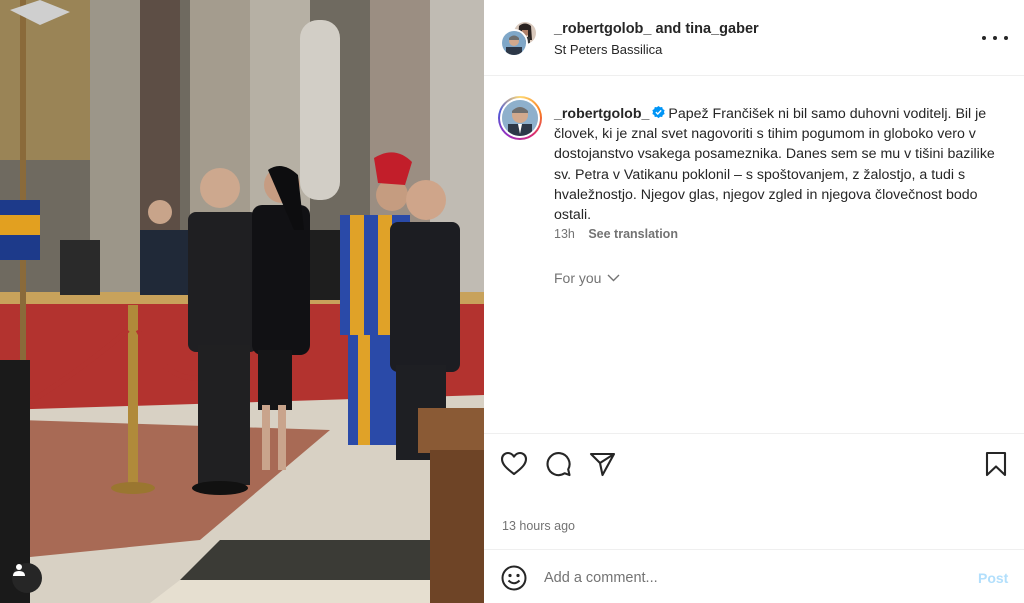  Describe the element at coordinates (613, 278) in the screenshot. I see `chevron-down-icon` at that location.